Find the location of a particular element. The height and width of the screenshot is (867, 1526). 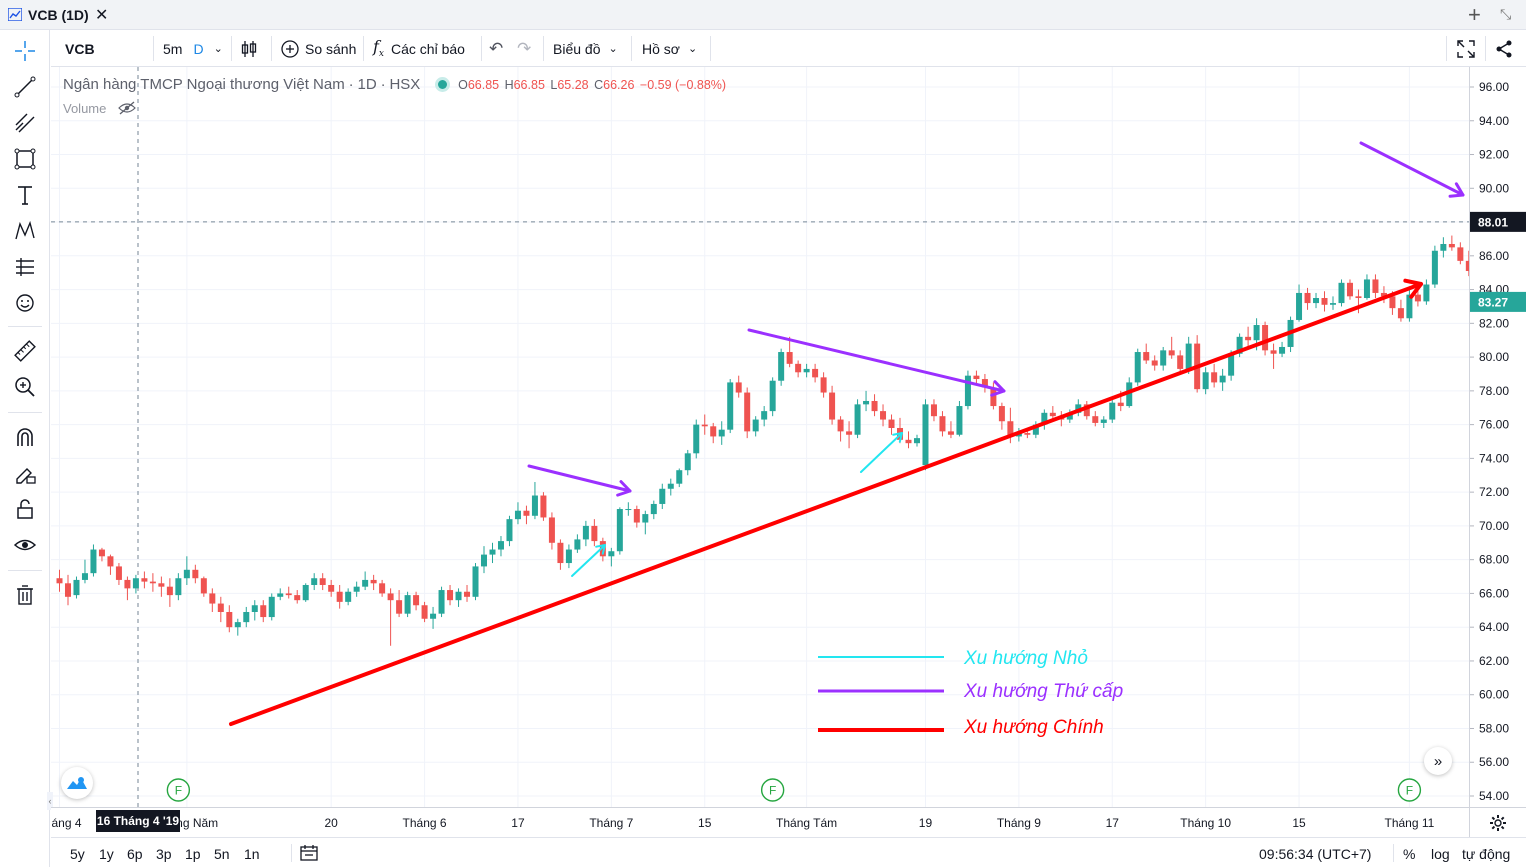

add-window-icon: + is located at coordinates (1474, 15).